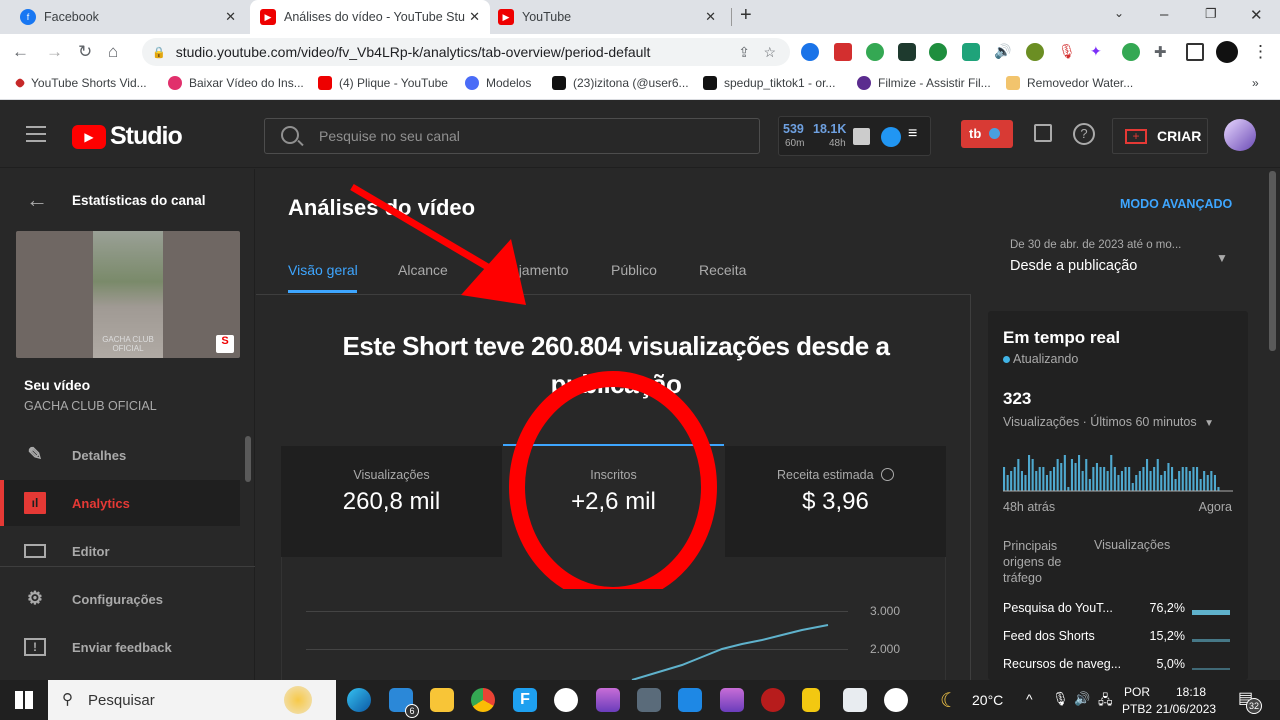 The height and width of the screenshot is (720, 1280). I want to click on back-icon: ←, so click(20, 52).